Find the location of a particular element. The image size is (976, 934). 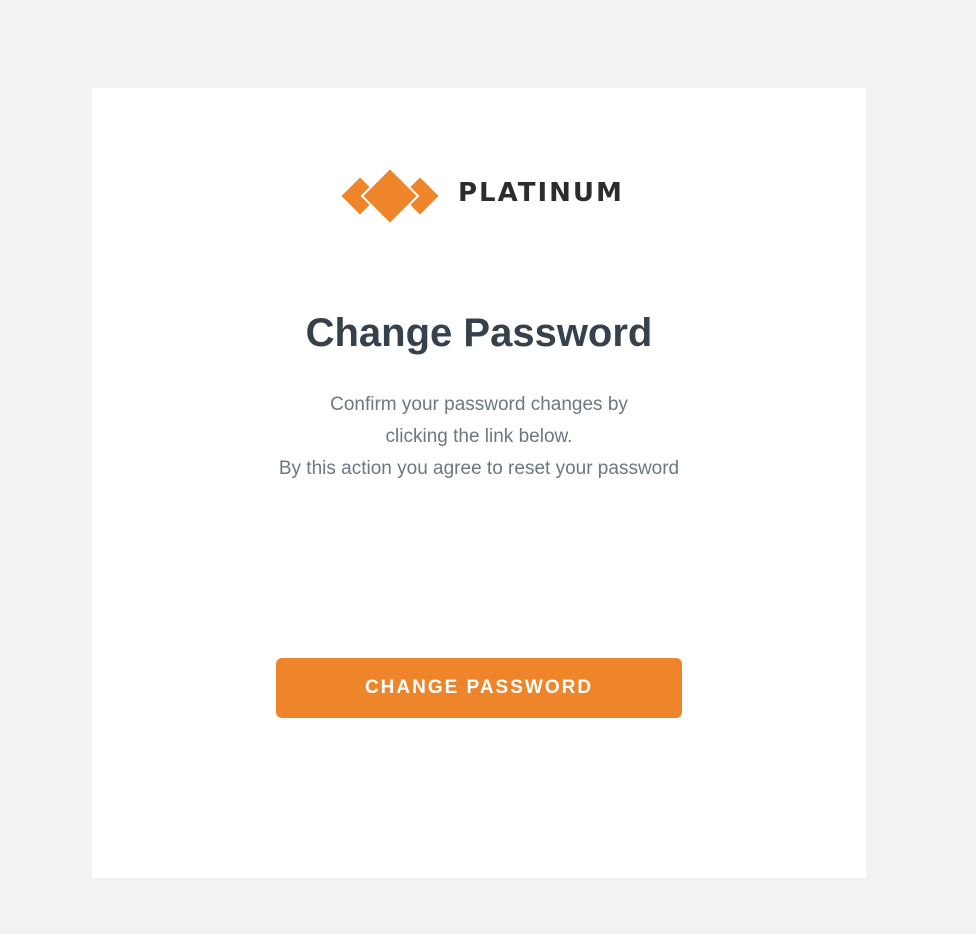

brand-logo: PLATINUM is located at coordinates (482, 197).